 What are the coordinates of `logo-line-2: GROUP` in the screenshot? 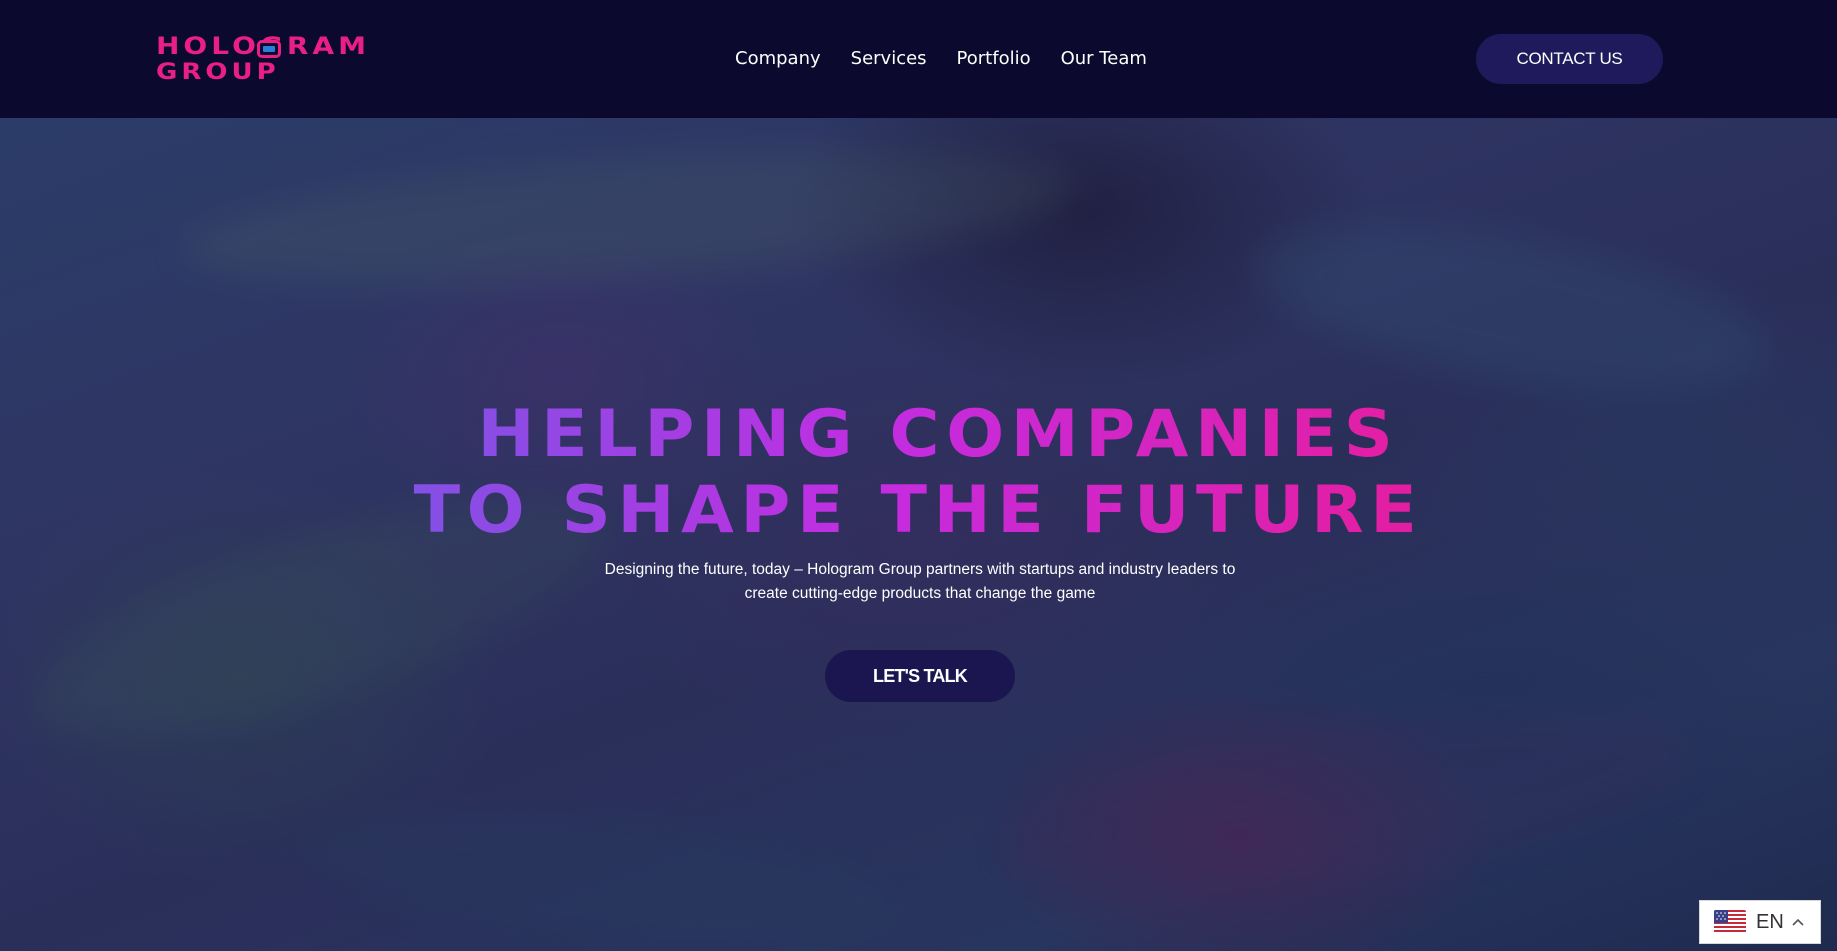 It's located at (218, 72).